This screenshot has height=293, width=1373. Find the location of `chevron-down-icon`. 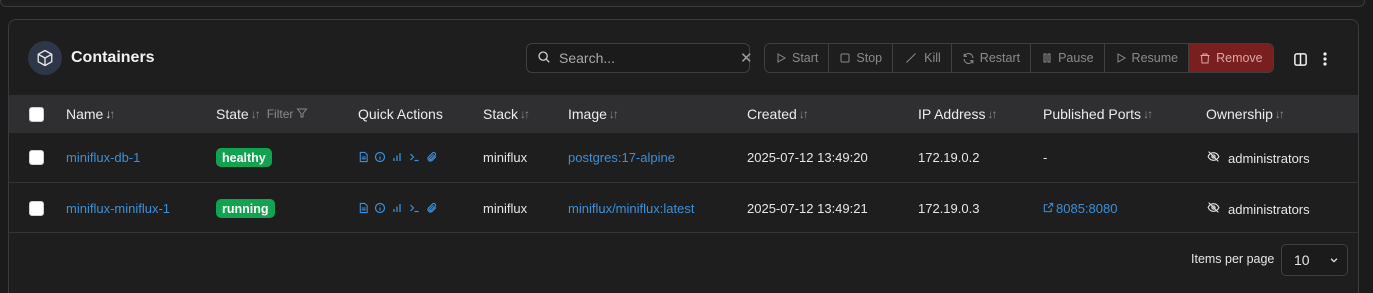

chevron-down-icon is located at coordinates (1334, 260).